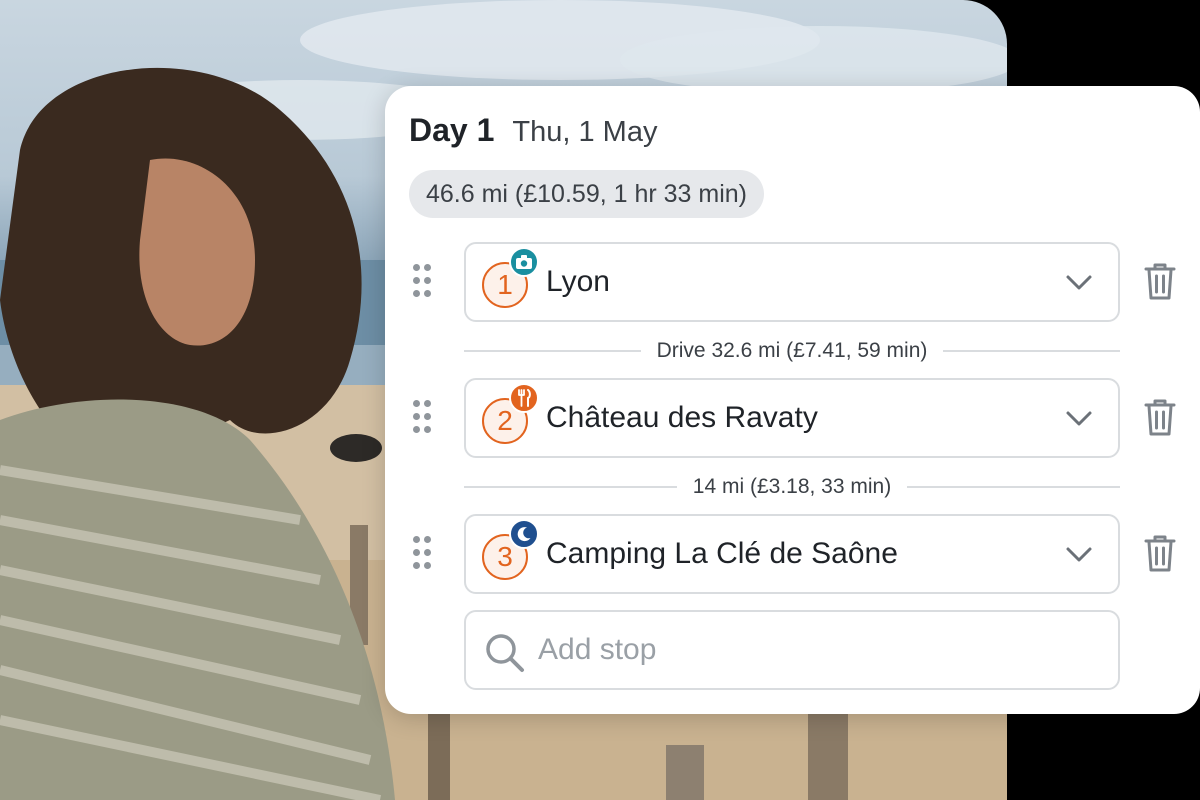 The width and height of the screenshot is (1200, 800). I want to click on stop-name: Lyon, so click(578, 281).